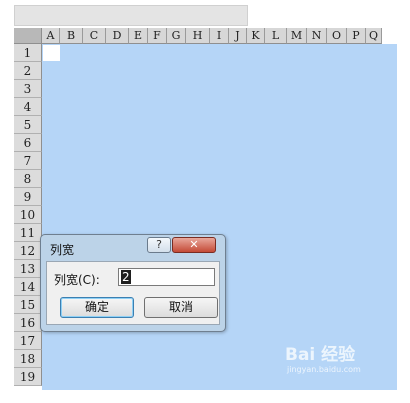 Image resolution: width=410 pixels, height=403 pixels. Describe the element at coordinates (138, 36) in the screenshot. I see `column-header-e: E` at that location.